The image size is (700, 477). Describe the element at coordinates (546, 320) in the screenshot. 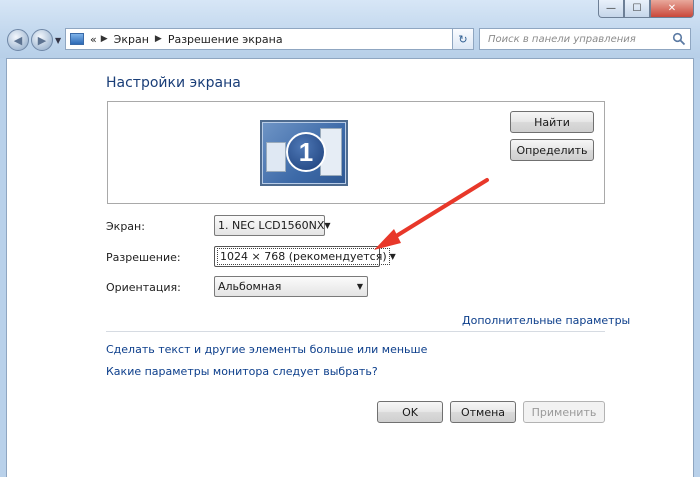

I see `advanced-settings-link: Дополнительные параметры` at that location.